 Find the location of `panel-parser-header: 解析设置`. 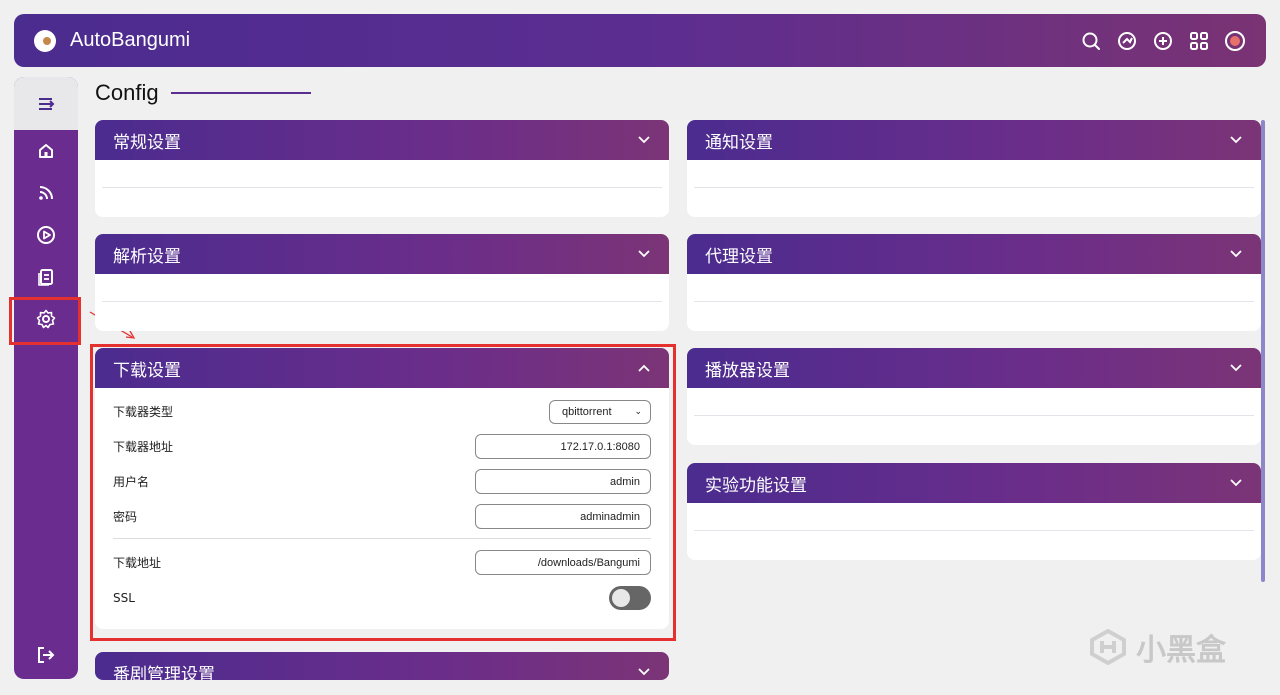

panel-parser-header: 解析设置 is located at coordinates (382, 254).